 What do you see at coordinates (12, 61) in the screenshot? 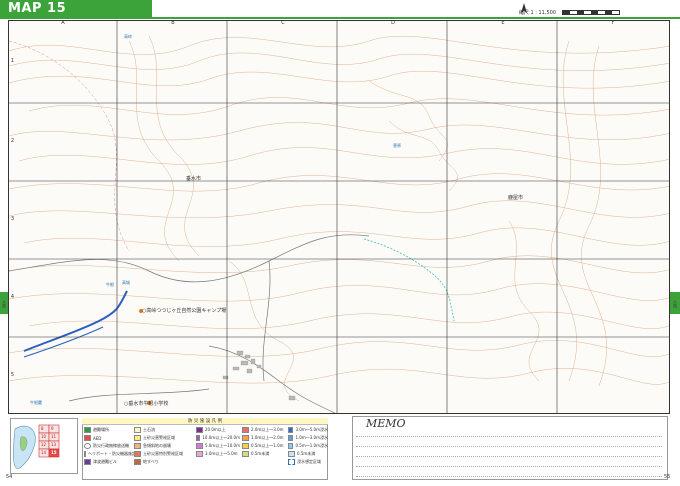
I see `grid-row-1: 1` at bounding box center [12, 61].